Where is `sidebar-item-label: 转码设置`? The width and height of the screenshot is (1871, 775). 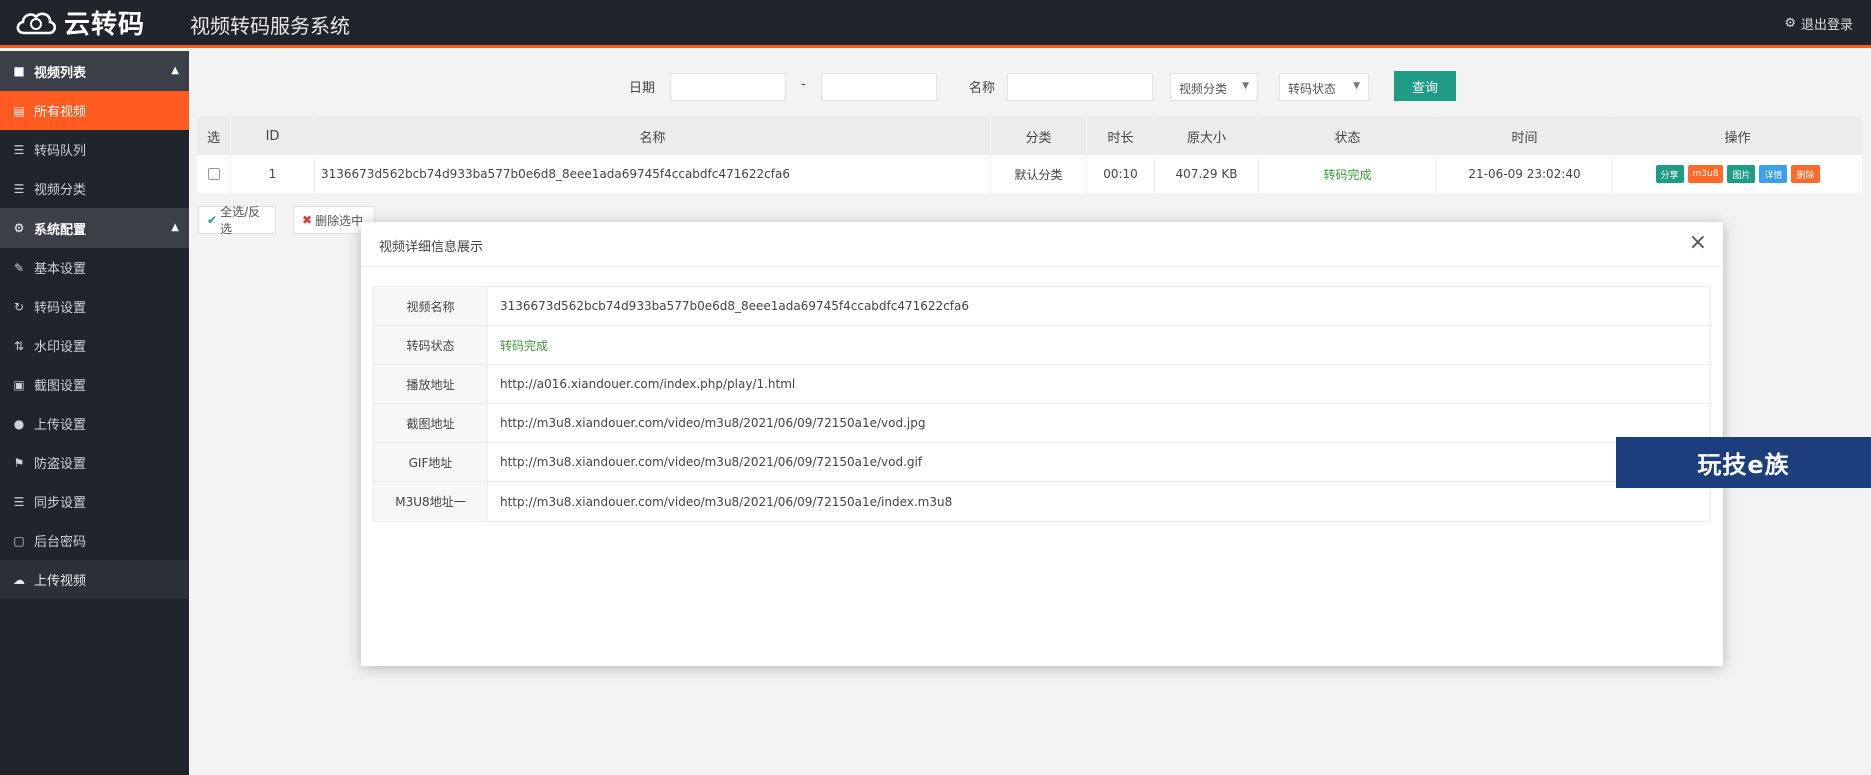
sidebar-item-label: 转码设置 is located at coordinates (60, 308).